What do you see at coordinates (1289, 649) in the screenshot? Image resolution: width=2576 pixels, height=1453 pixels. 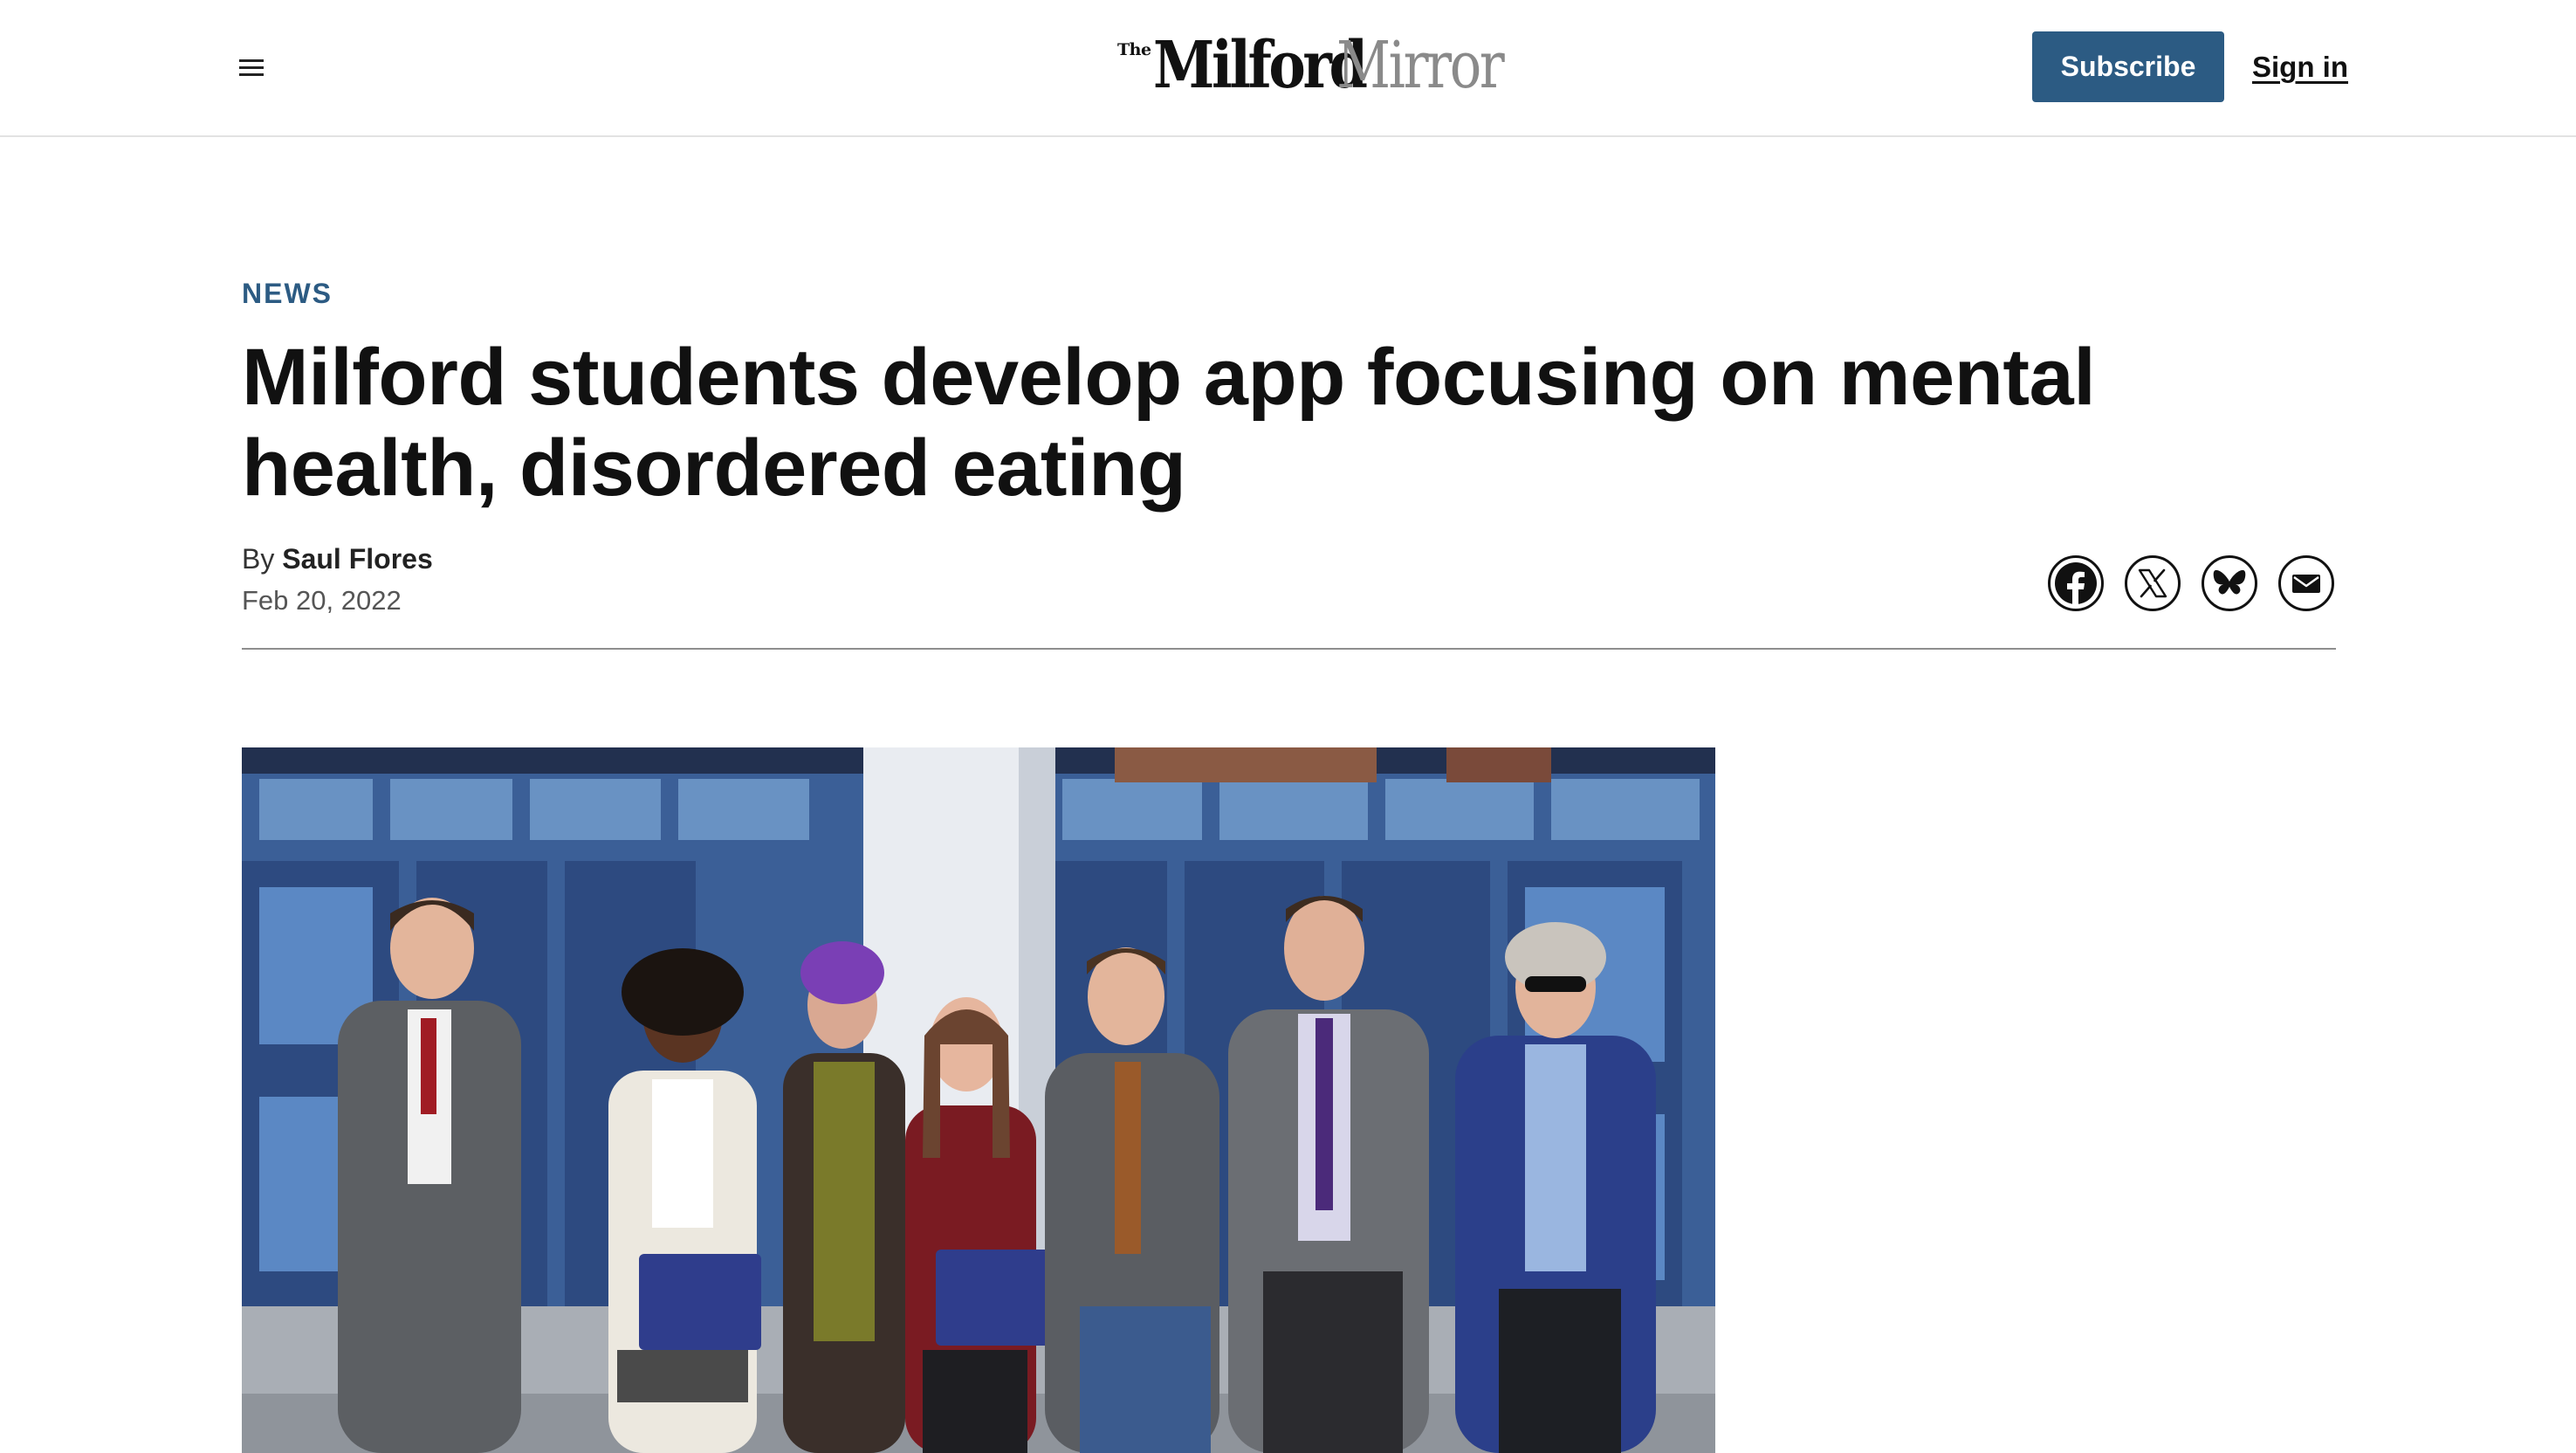 I see `header-divider` at bounding box center [1289, 649].